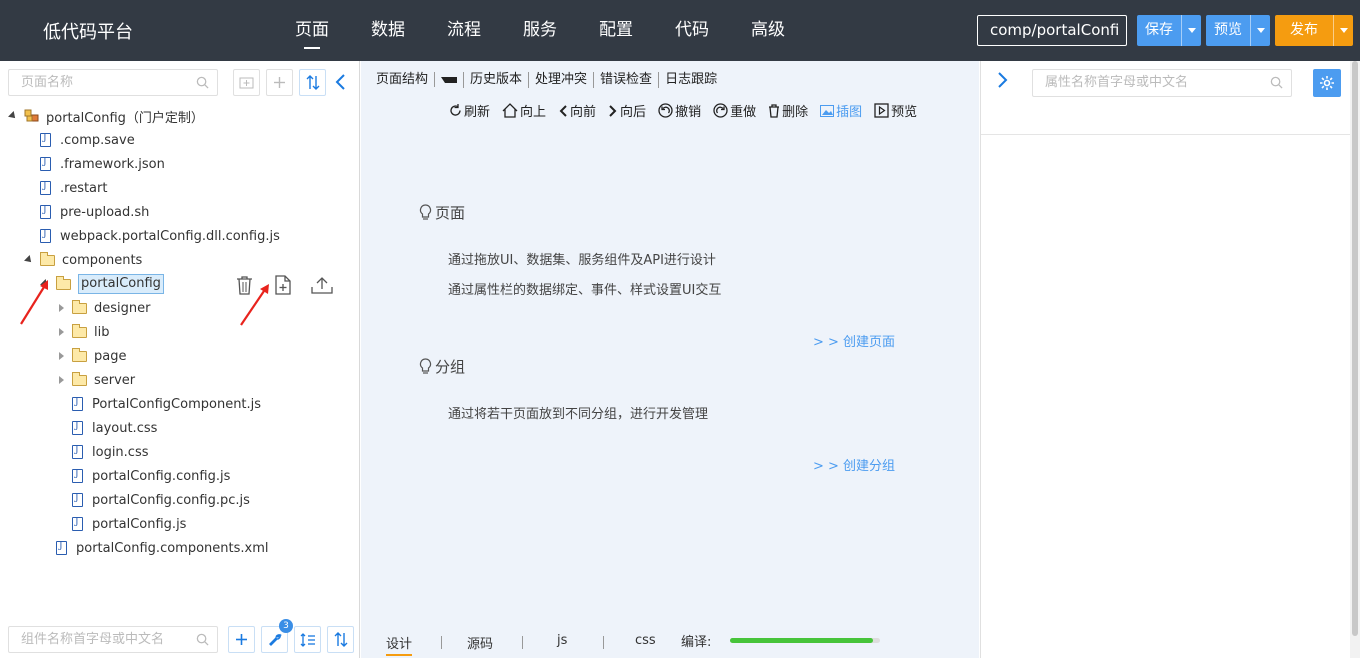 The height and width of the screenshot is (658, 1360). I want to click on page-scrollbar, so click(1355, 359).